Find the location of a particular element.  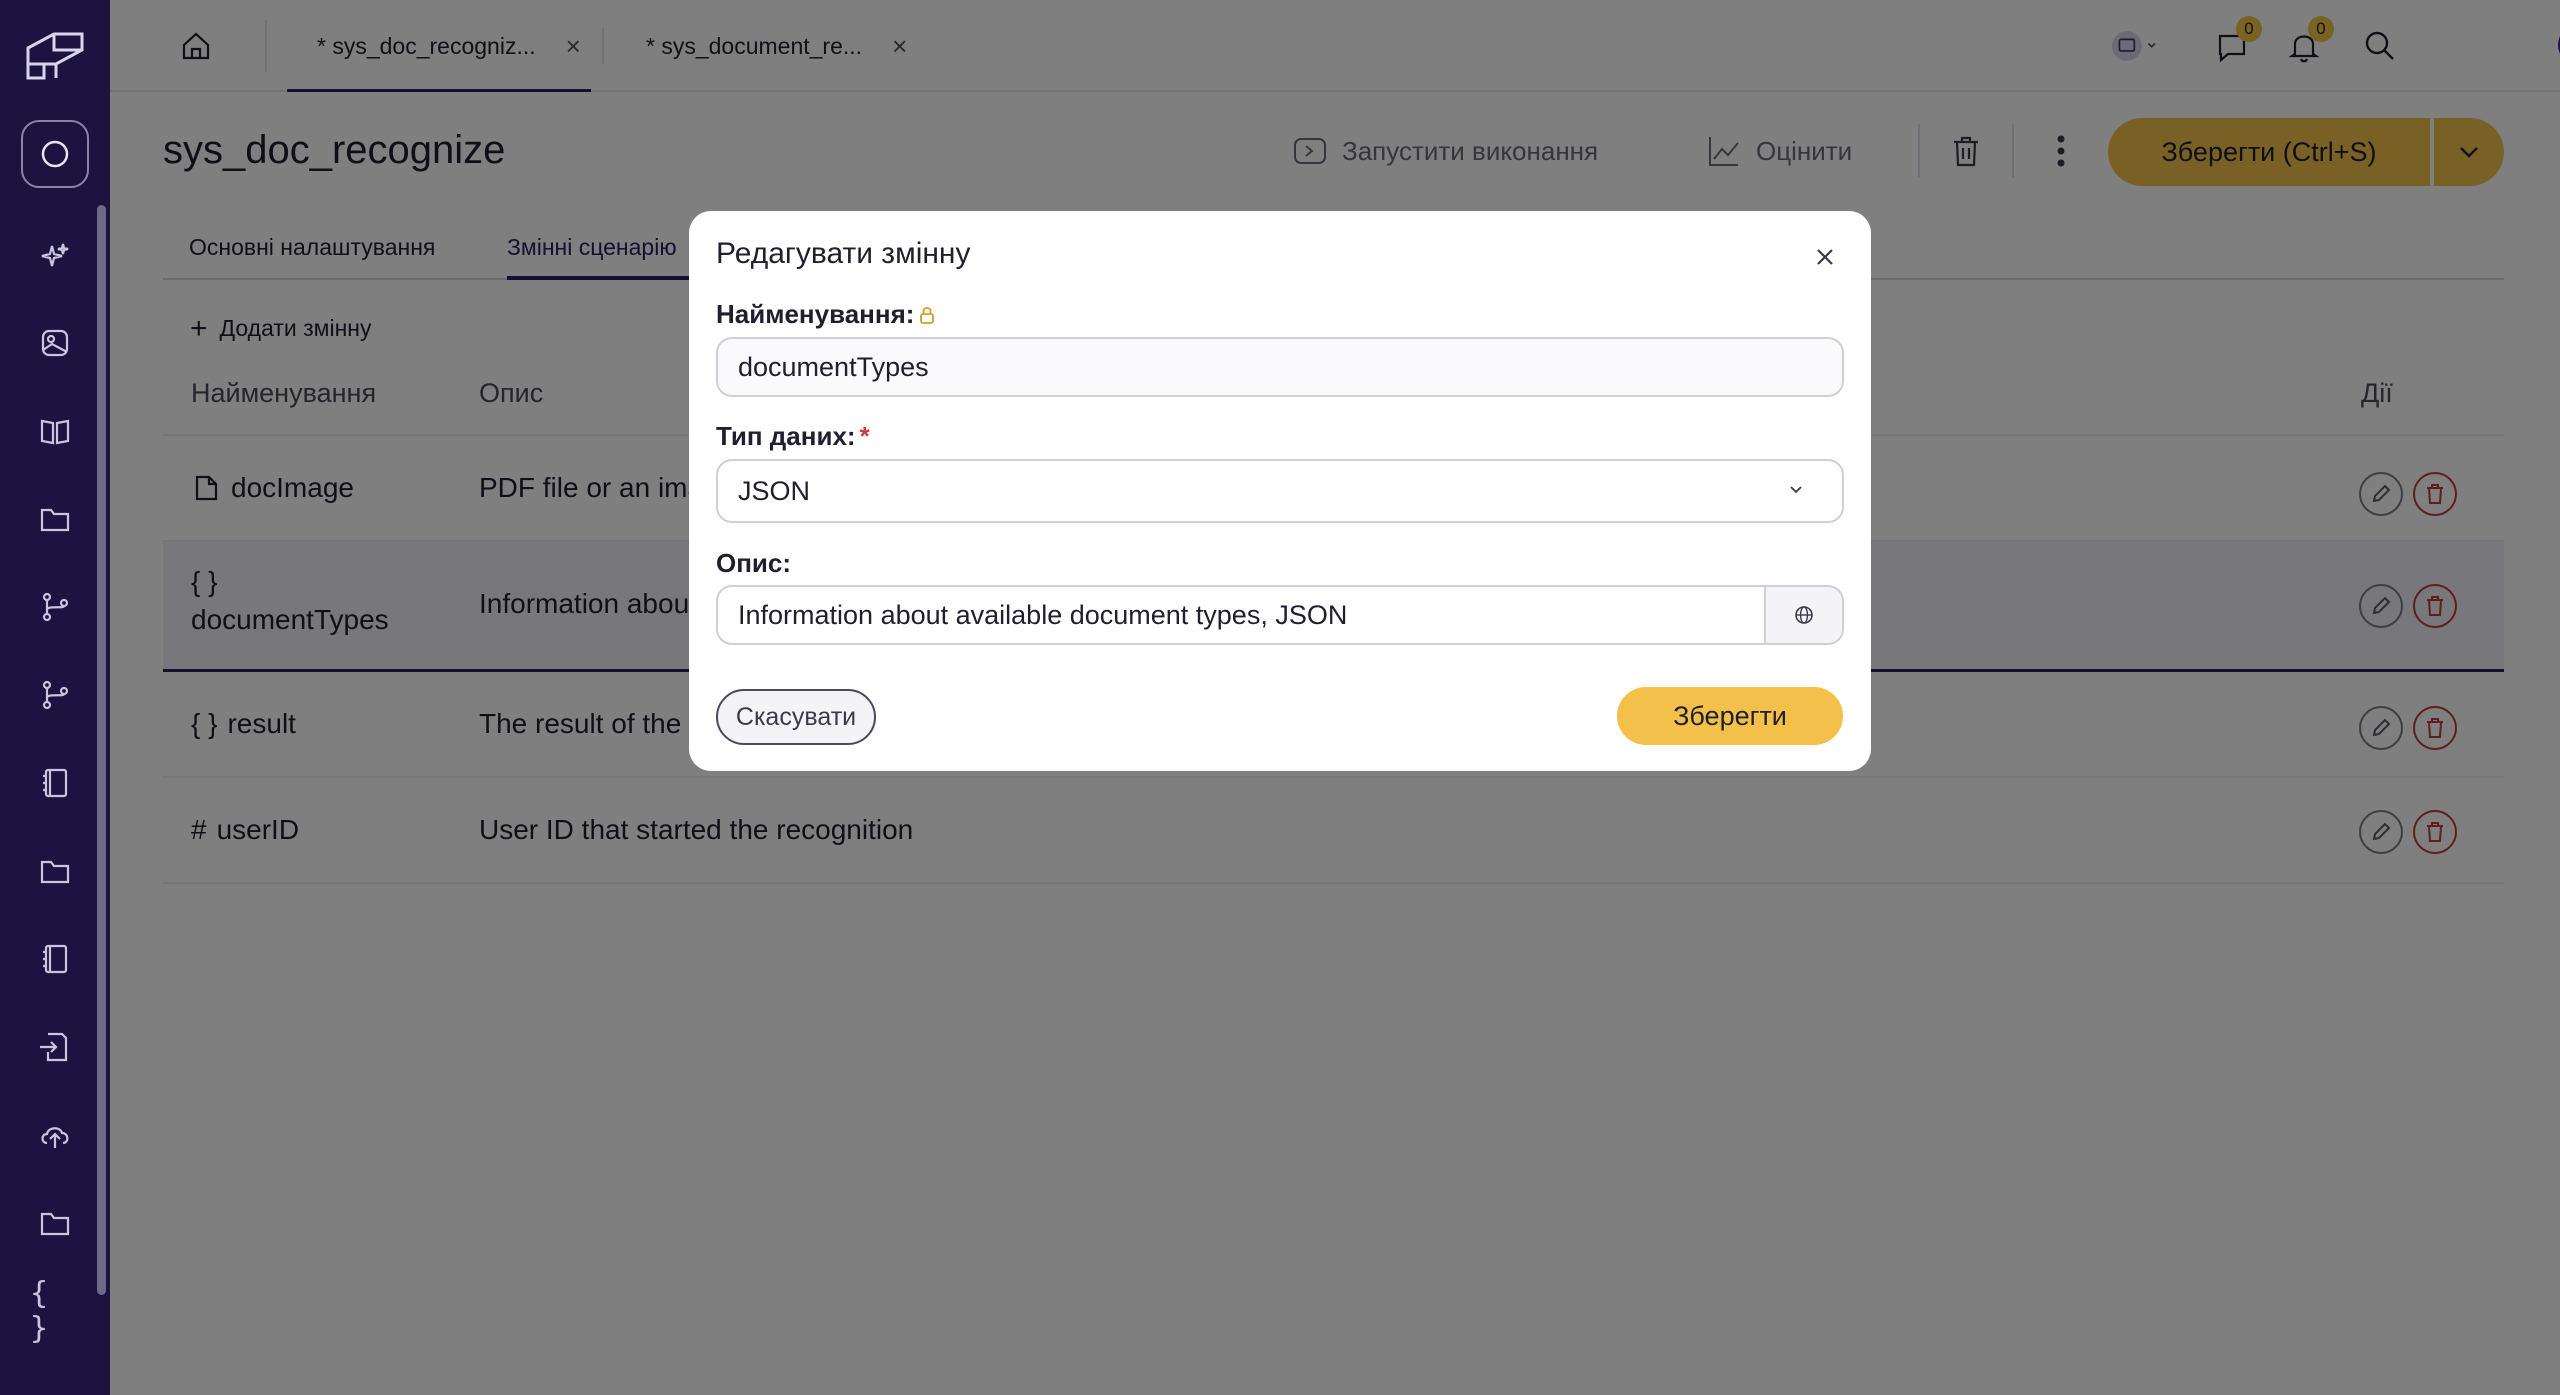

translate-button is located at coordinates (1804, 615).